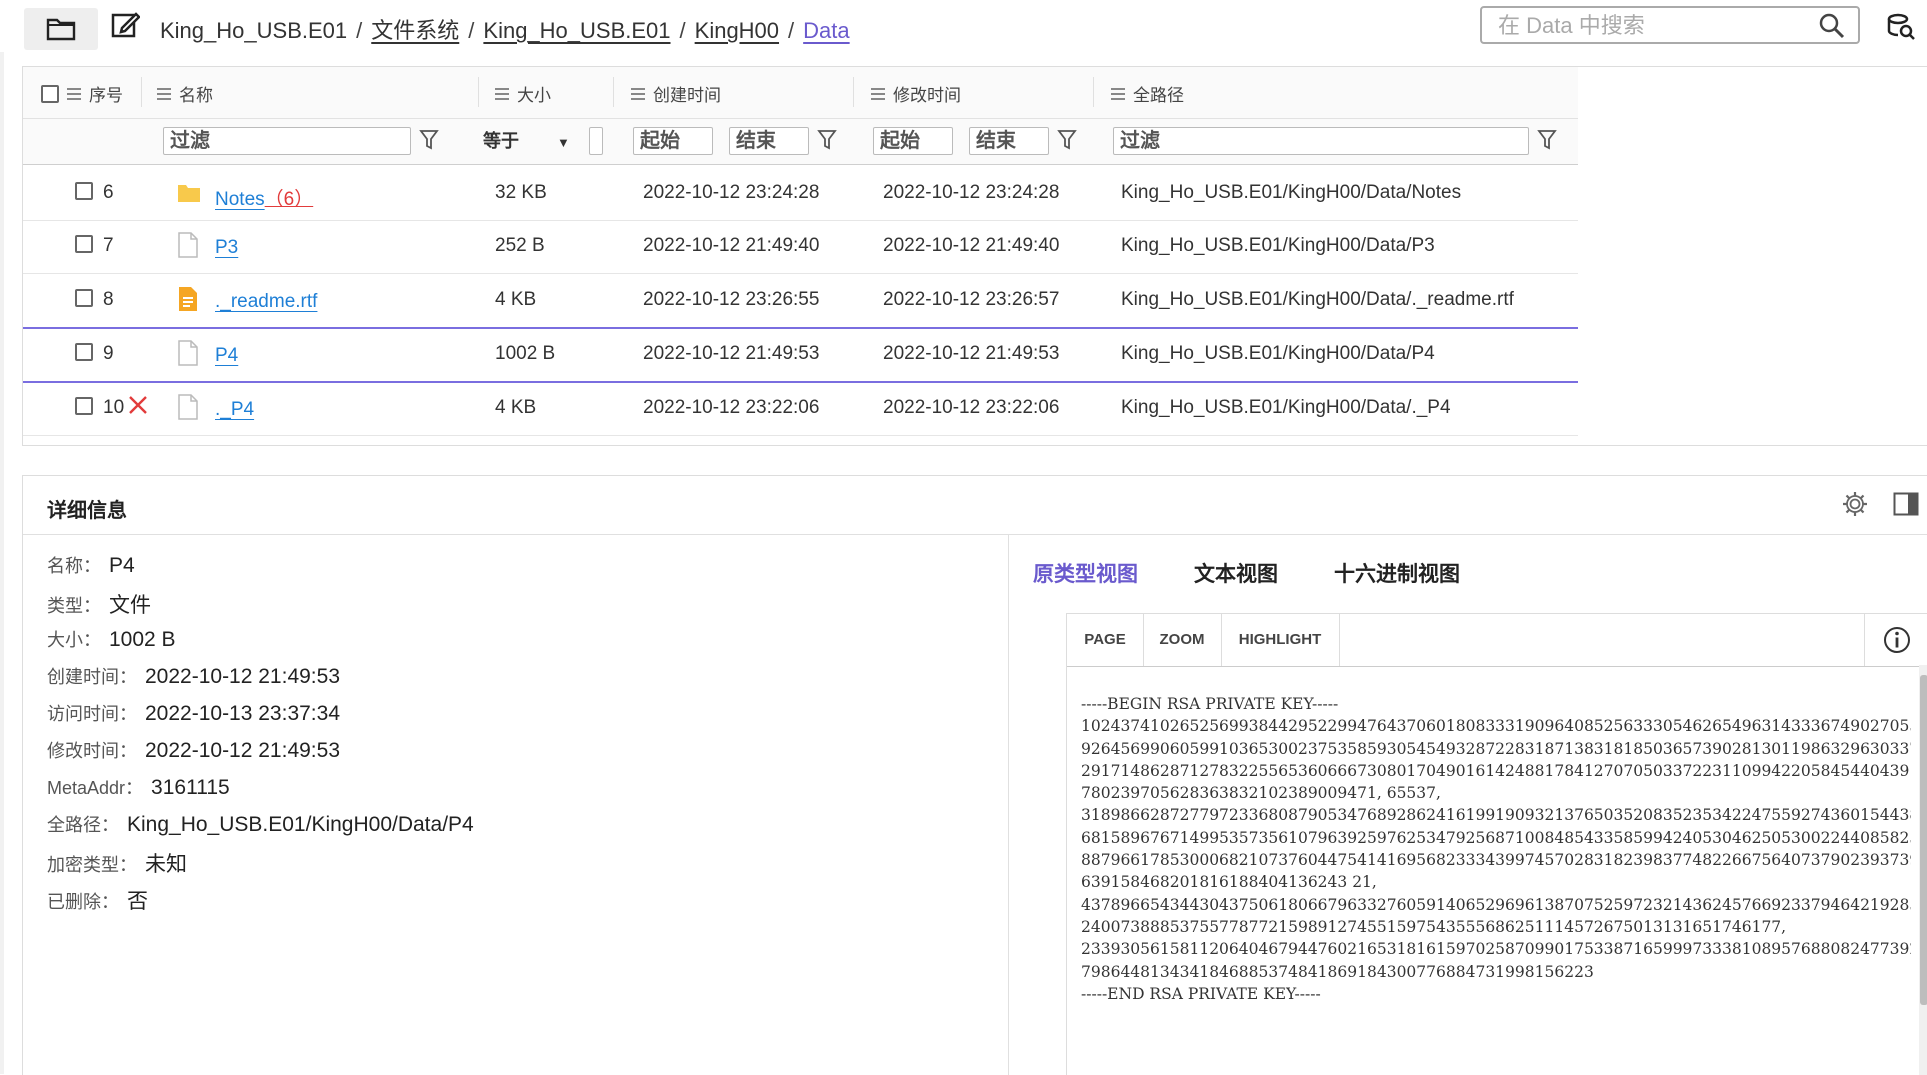 The width and height of the screenshot is (1927, 1075). I want to click on file-name-link: P4, so click(226, 355).